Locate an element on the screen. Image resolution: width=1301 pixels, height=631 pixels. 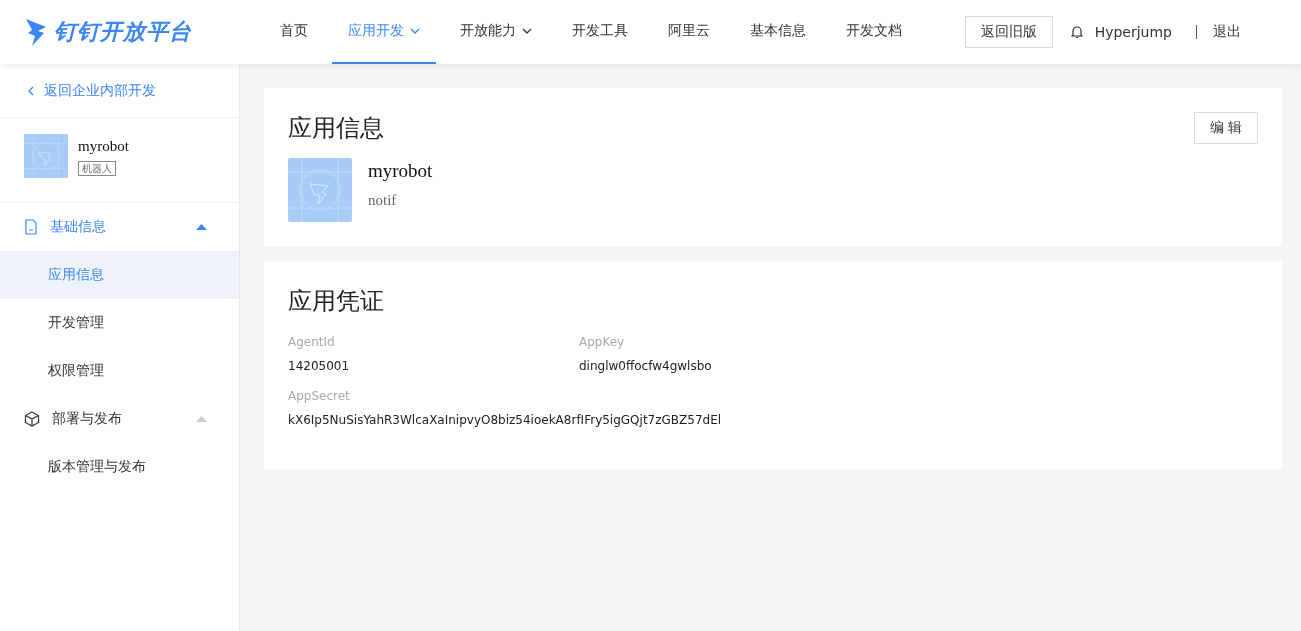
field-label: AppSecret is located at coordinates (319, 396).